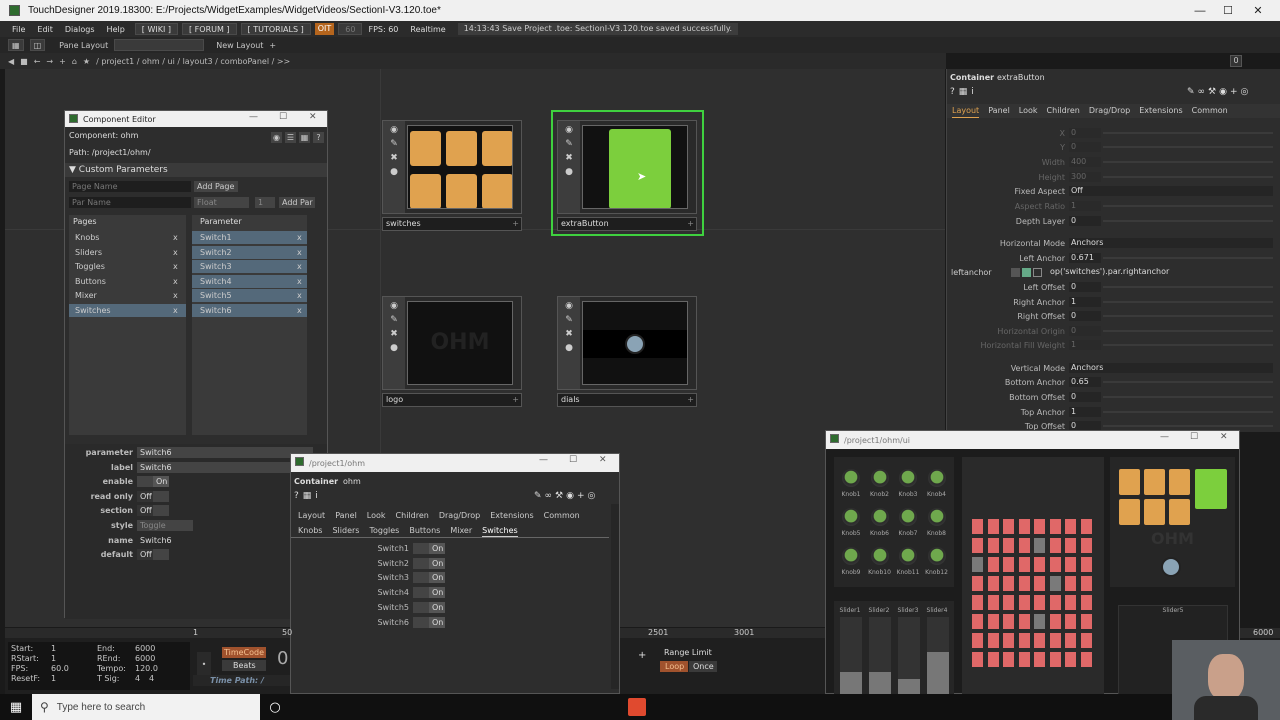 This screenshot has height=720, width=1280. What do you see at coordinates (346, 515) in the screenshot?
I see `tab-panel: Panel` at bounding box center [346, 515].